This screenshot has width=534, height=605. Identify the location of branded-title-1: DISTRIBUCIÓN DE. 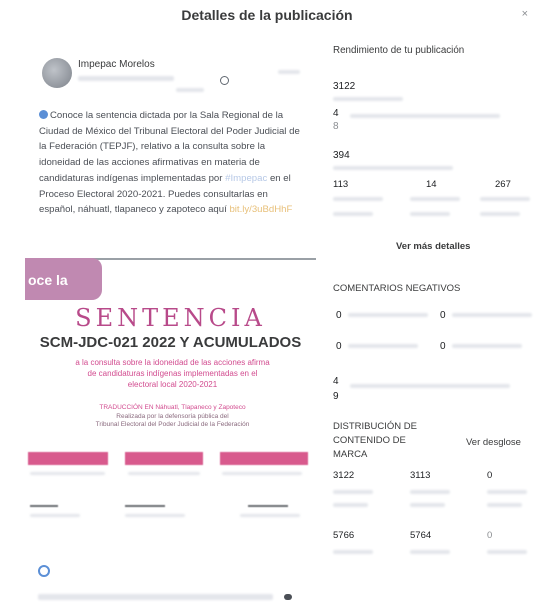
(375, 426).